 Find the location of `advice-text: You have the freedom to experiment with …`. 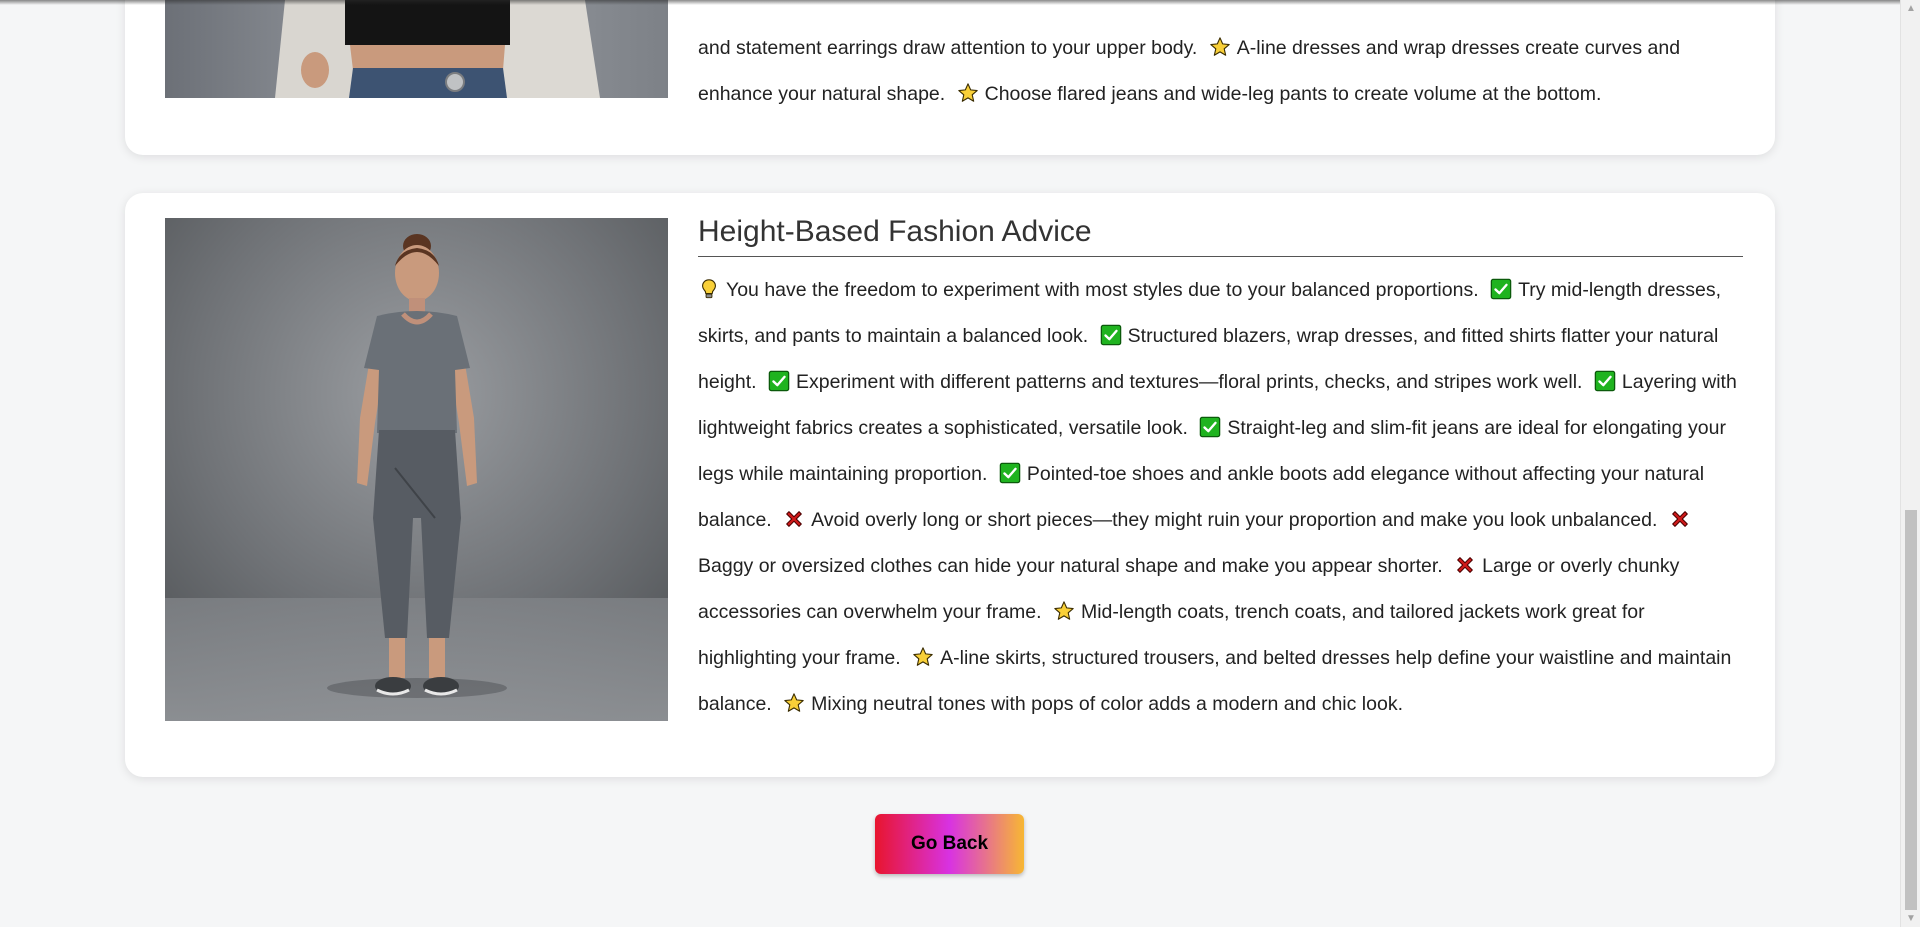

advice-text: You have the freedom to experiment with … is located at coordinates (1102, 290).